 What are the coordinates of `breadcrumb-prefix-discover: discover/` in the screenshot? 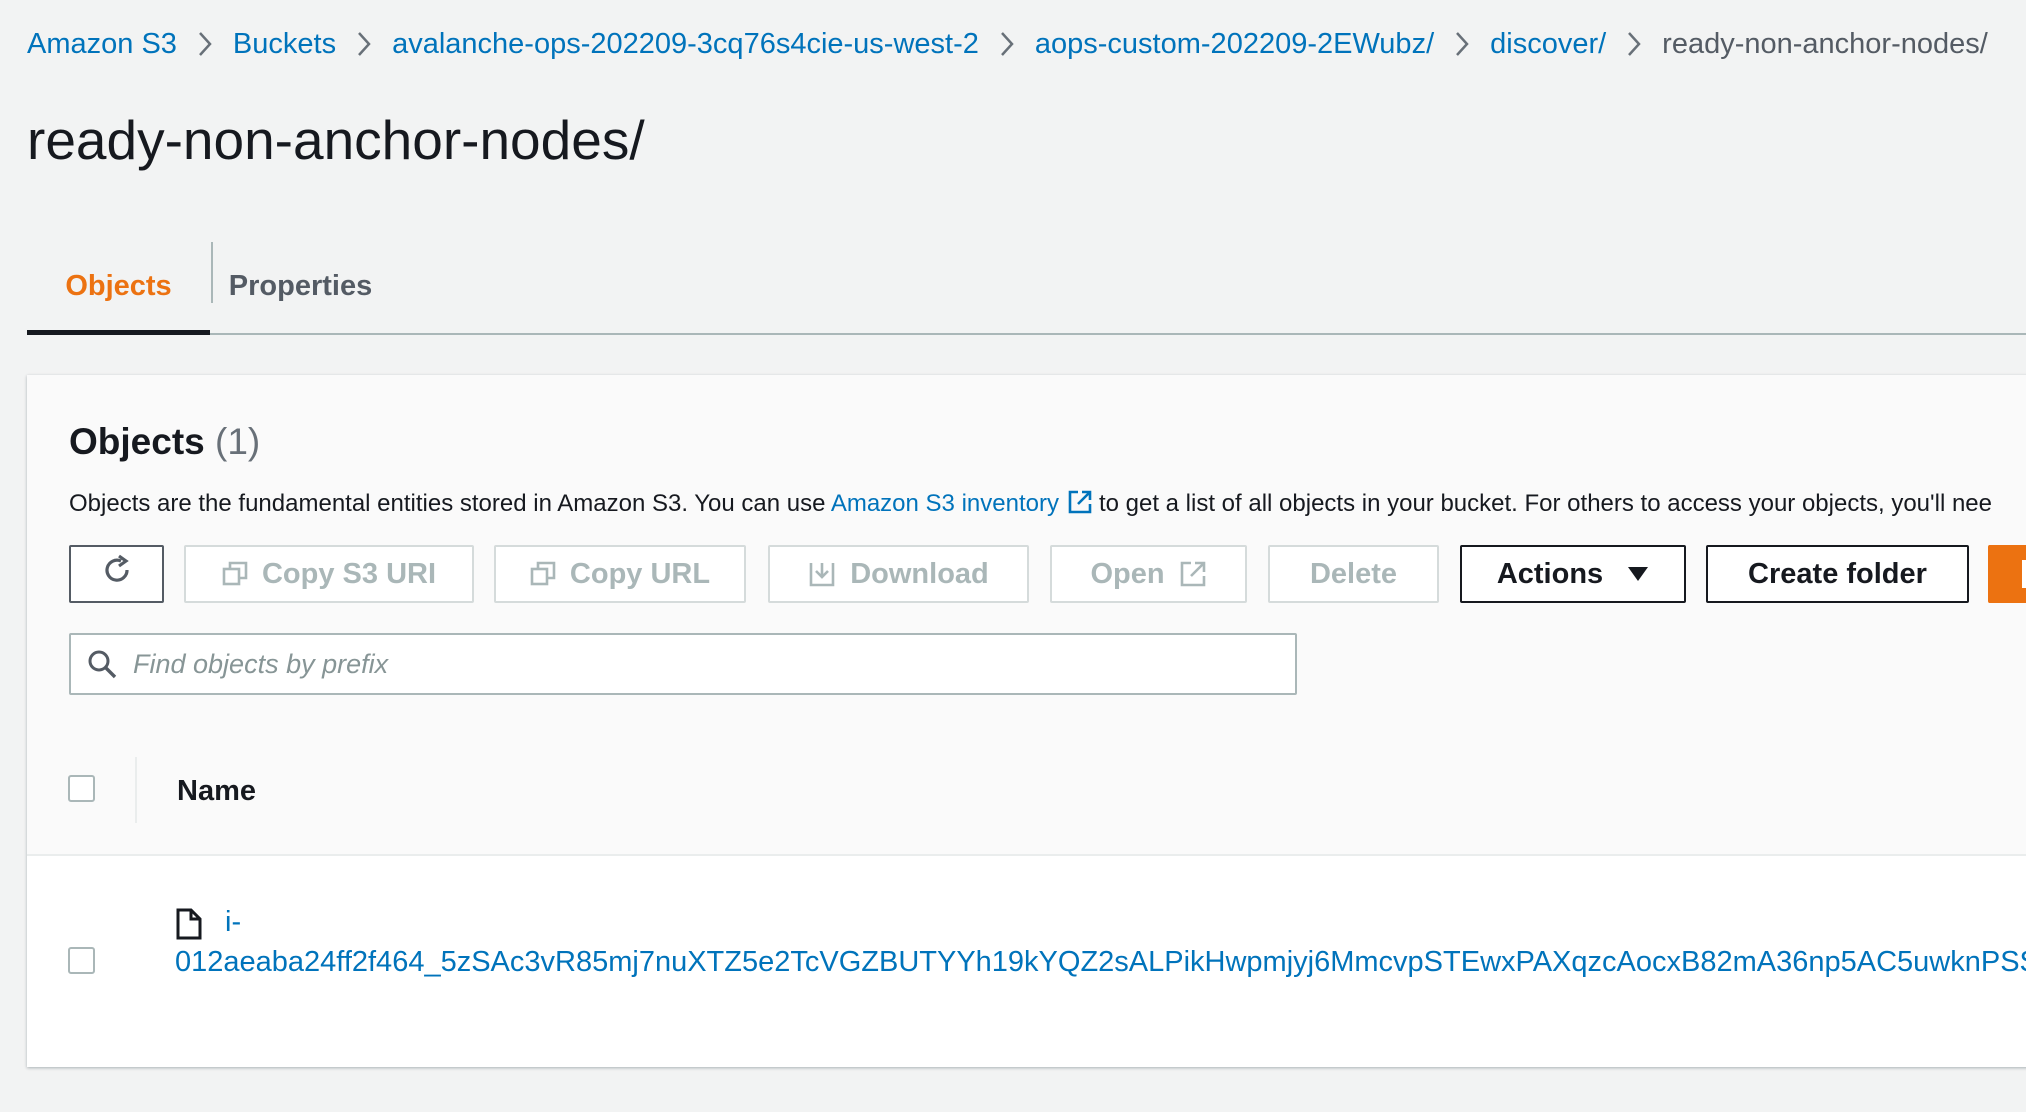 It's located at (1548, 44).